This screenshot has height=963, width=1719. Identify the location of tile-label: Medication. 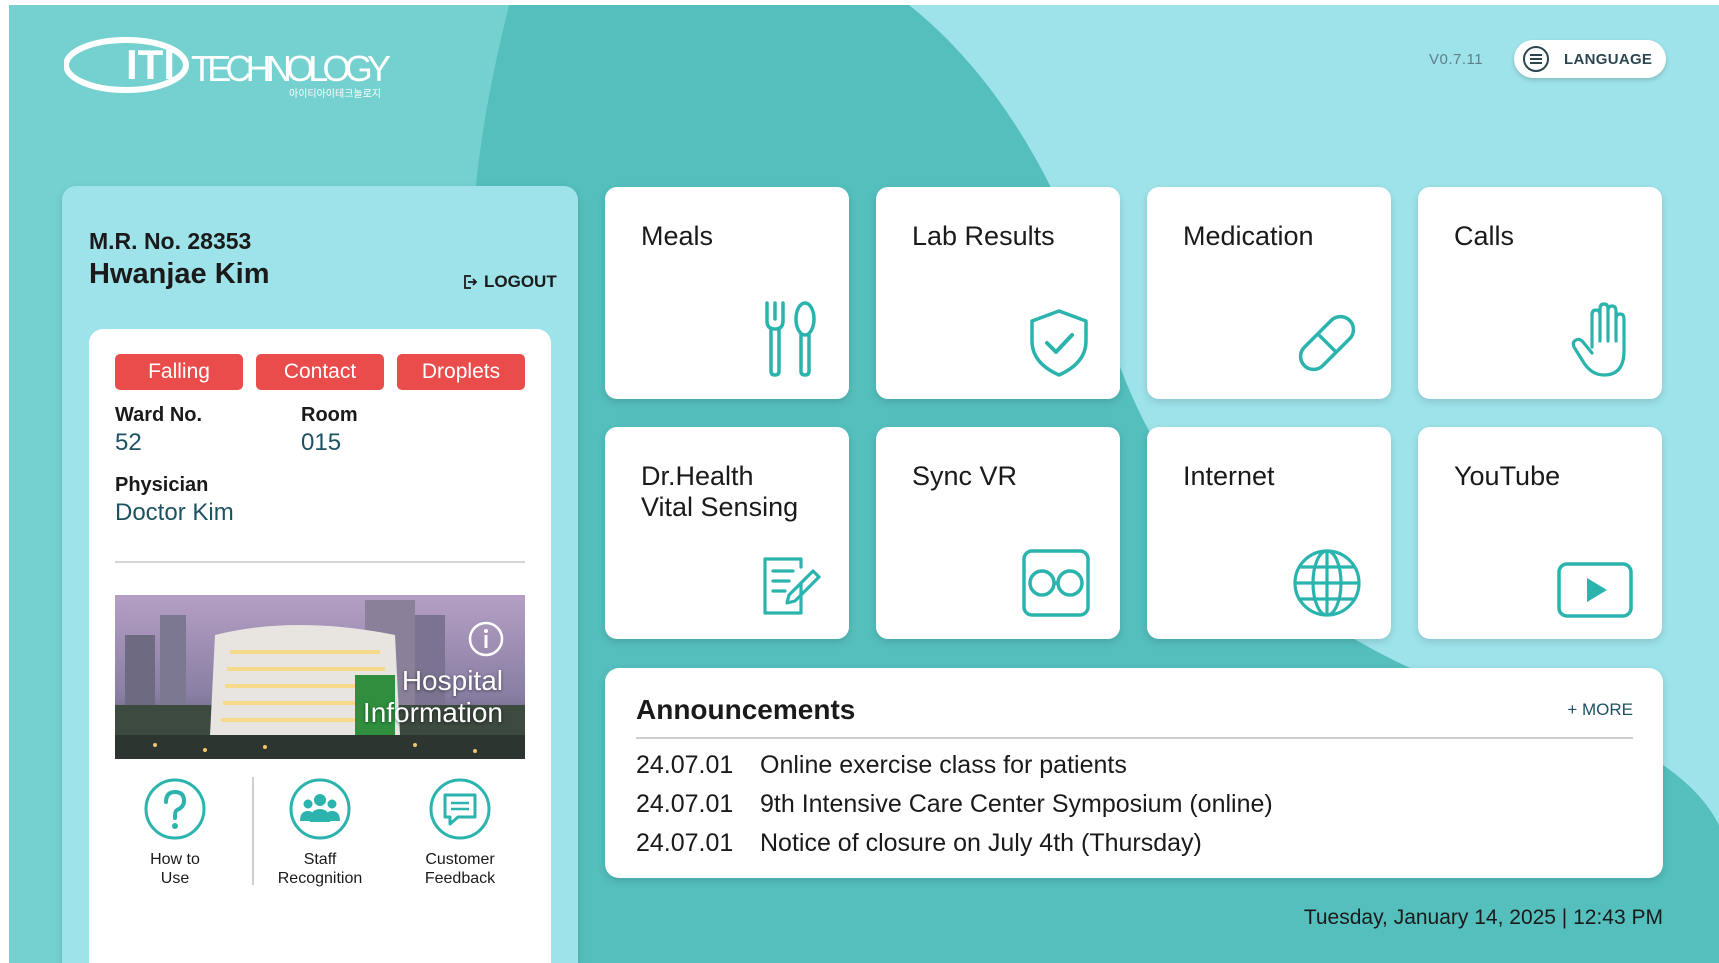
(1248, 236).